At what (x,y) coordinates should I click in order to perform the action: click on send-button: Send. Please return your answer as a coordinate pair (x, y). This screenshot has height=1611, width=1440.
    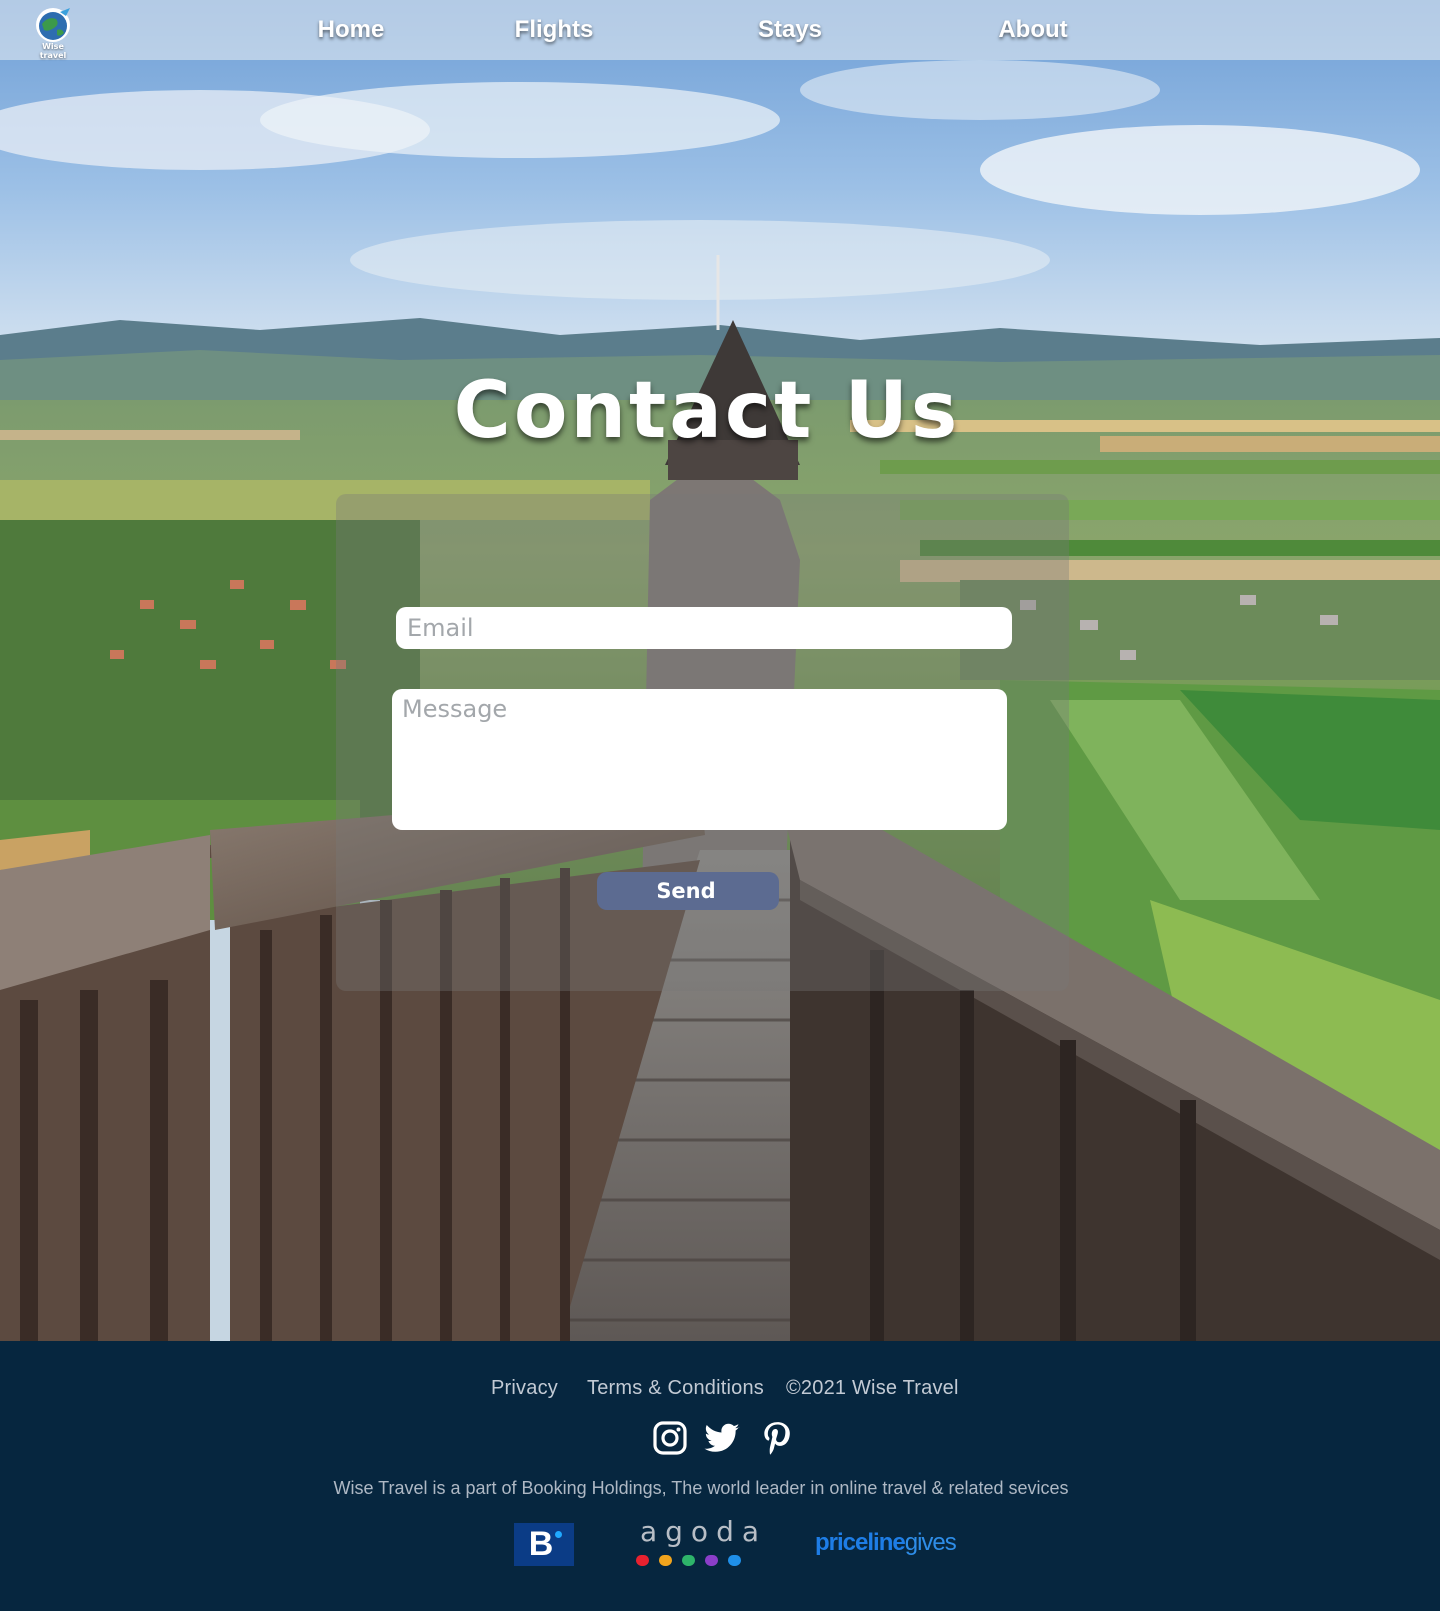
    Looking at the image, I should click on (688, 891).